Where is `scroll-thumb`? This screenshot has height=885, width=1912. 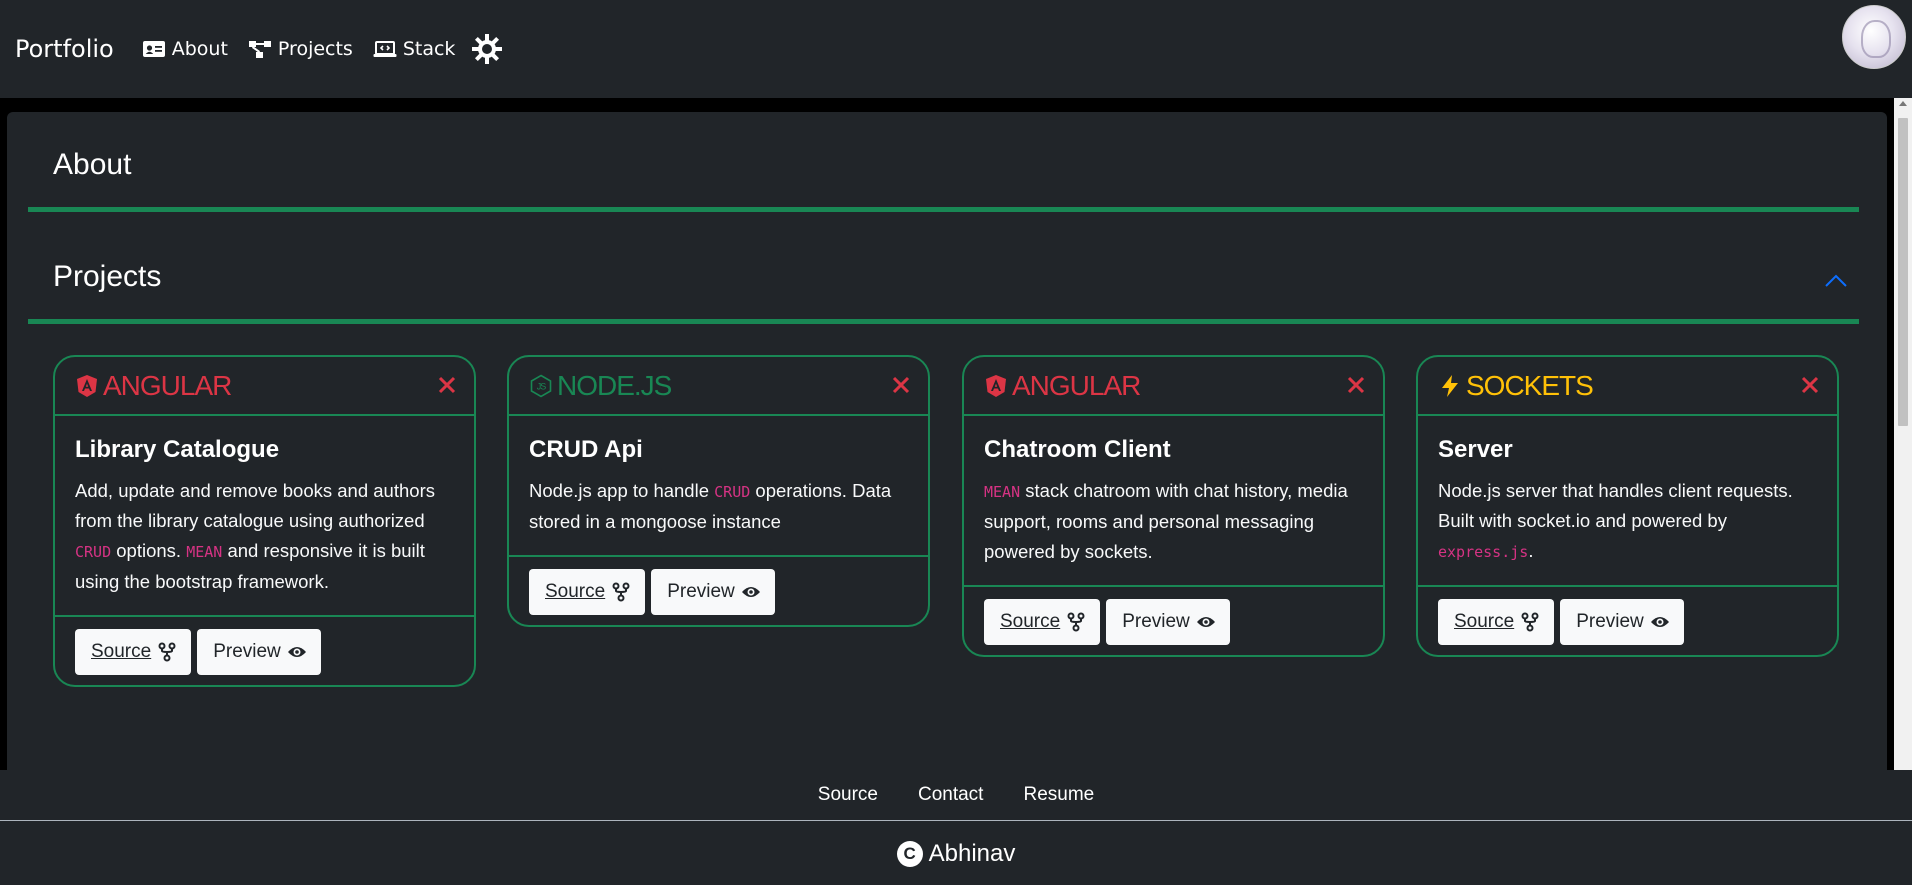 scroll-thumb is located at coordinates (1903, 272).